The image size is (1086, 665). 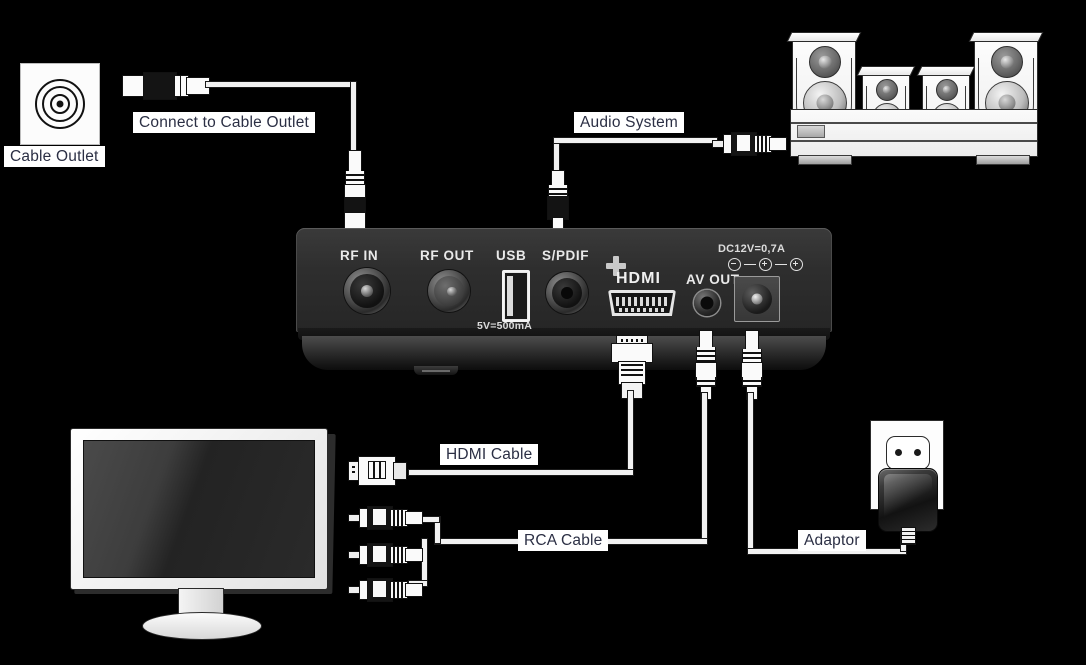 I want to click on coax-f-plug, so click(x=166, y=85).